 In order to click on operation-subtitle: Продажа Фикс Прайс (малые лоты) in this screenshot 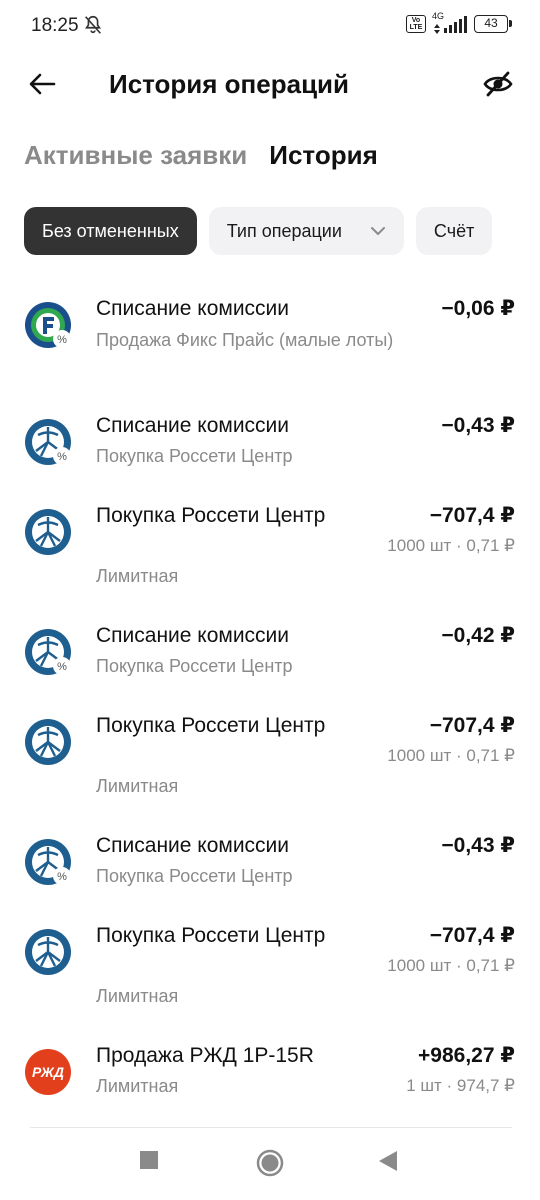, I will do `click(245, 340)`.